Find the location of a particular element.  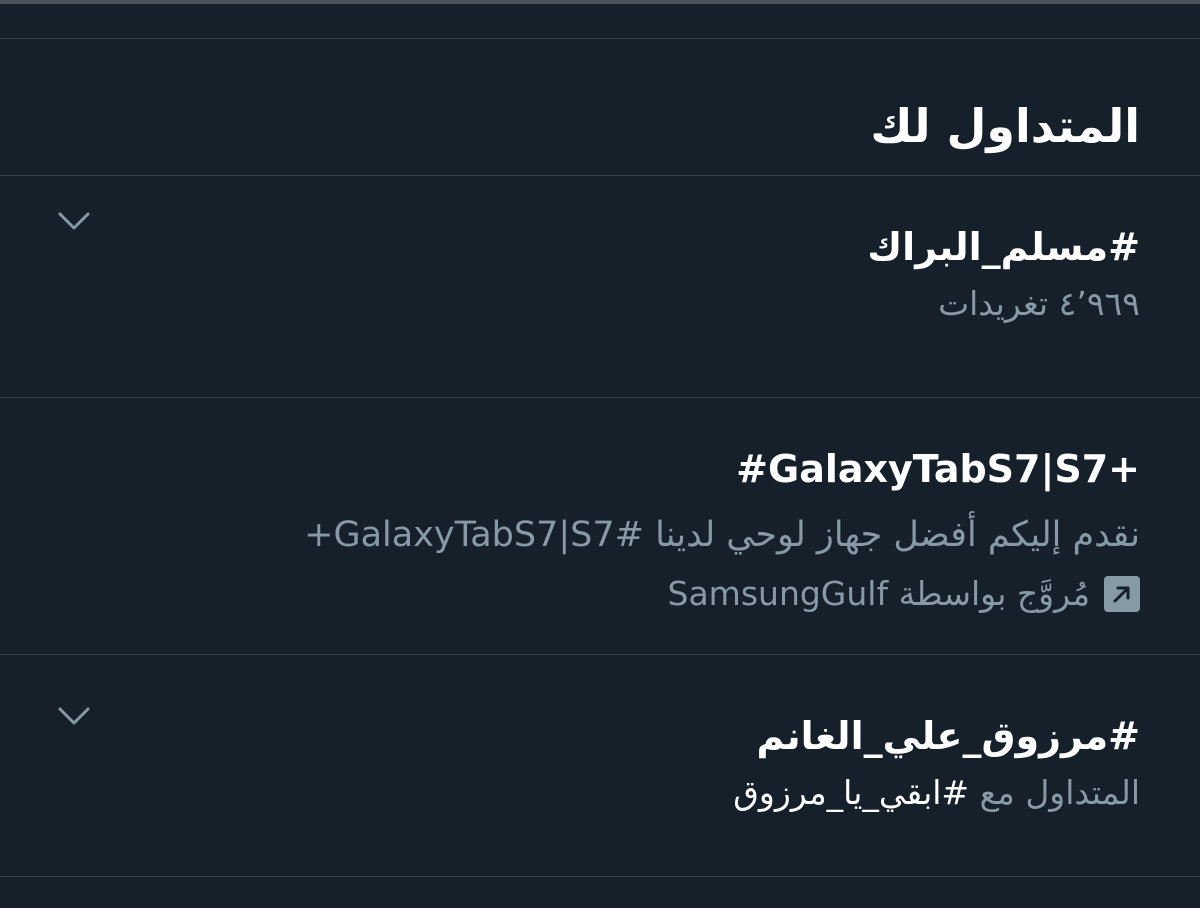

trend-name: #مسلم_البراك is located at coordinates (1003, 247).